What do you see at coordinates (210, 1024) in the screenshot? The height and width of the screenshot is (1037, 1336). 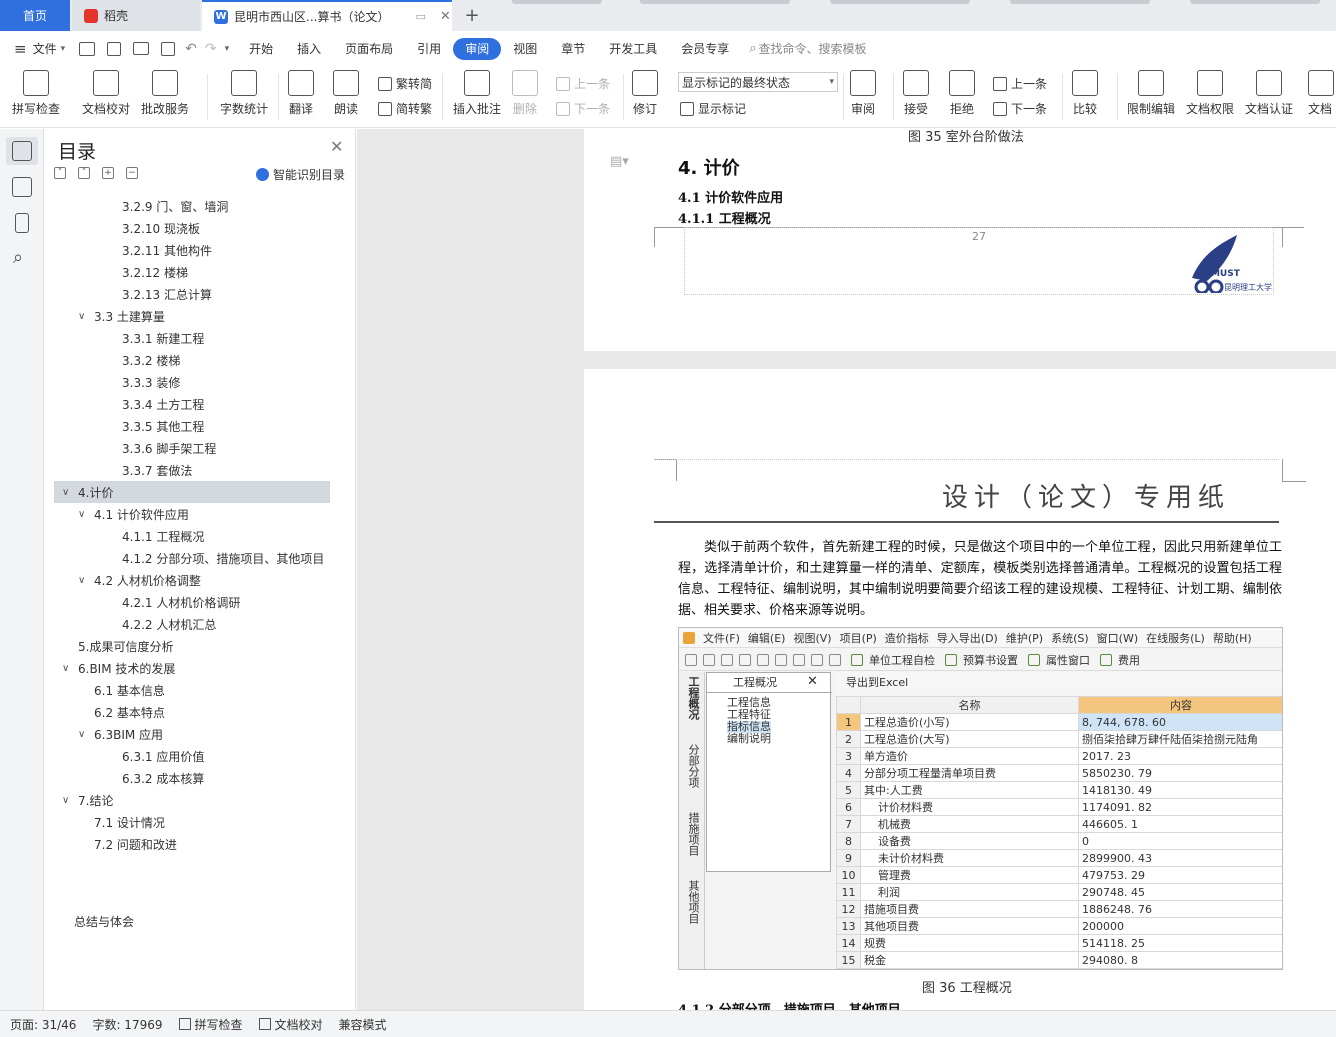 I see `status-spell-check: 拼写检查` at bounding box center [210, 1024].